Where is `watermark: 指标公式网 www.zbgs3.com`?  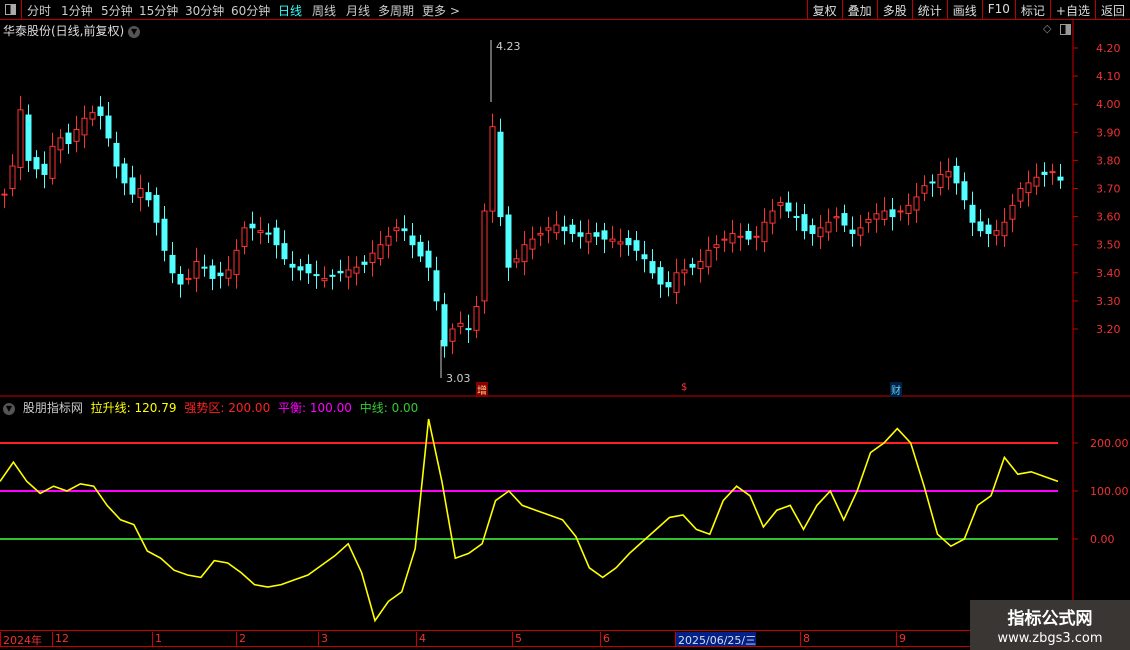 watermark: 指标公式网 www.zbgs3.com is located at coordinates (1050, 625).